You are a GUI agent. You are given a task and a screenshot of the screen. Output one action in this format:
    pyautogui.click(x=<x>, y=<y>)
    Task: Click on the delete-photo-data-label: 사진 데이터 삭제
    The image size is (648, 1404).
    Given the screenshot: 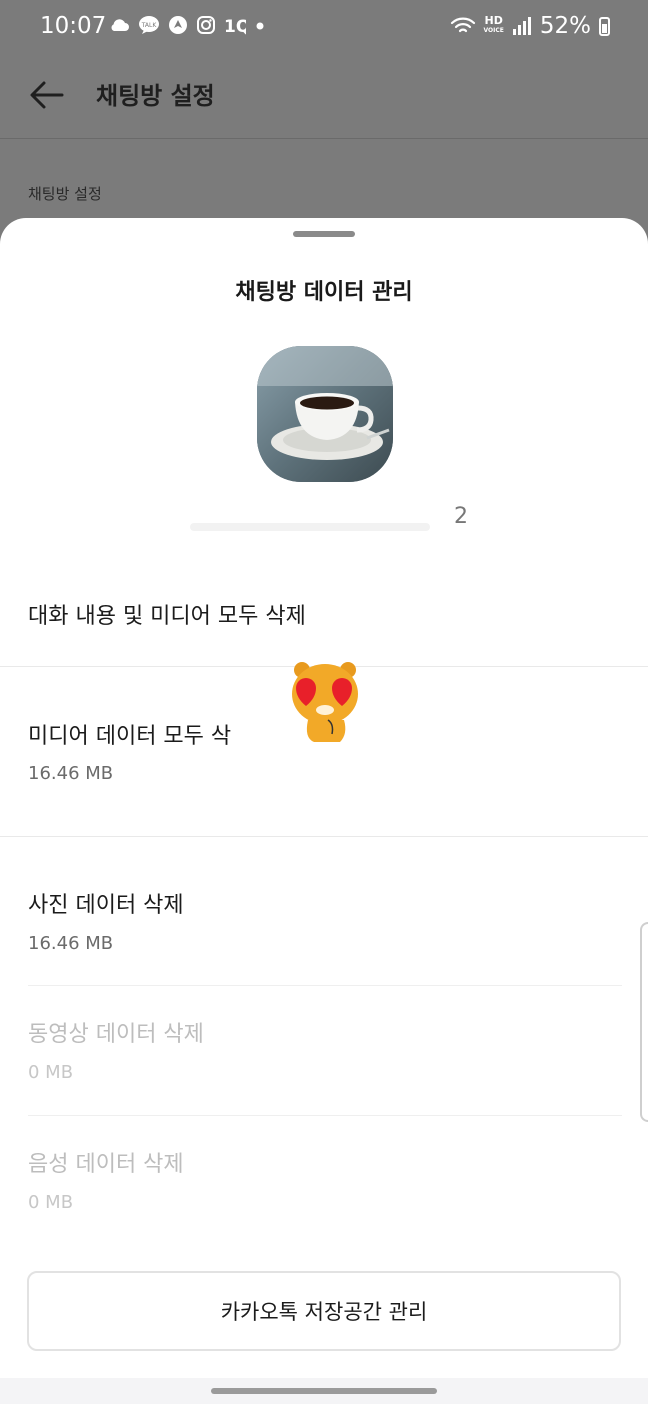 What is the action you would take?
    pyautogui.click(x=106, y=905)
    